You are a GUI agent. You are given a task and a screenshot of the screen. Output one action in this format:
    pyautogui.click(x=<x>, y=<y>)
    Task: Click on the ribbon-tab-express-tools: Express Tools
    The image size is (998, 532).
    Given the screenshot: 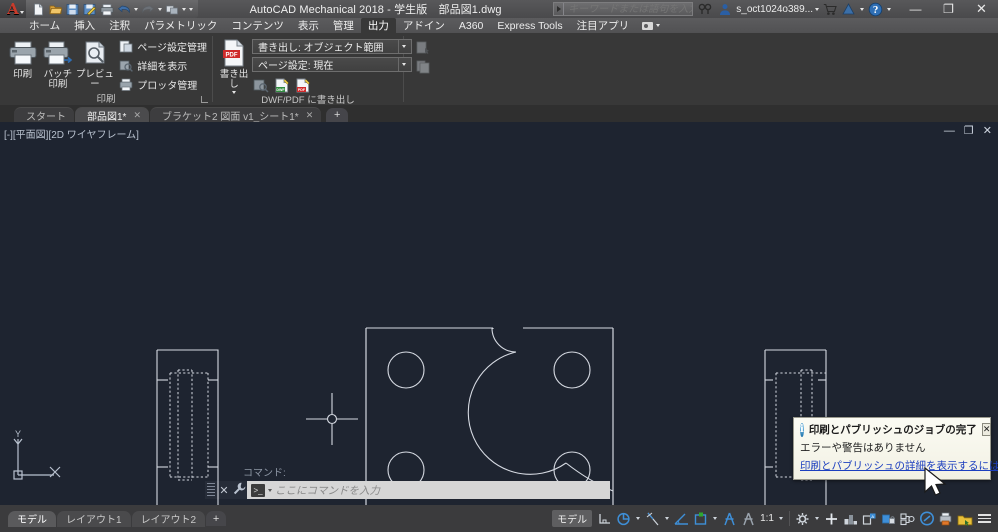 What is the action you would take?
    pyautogui.click(x=529, y=25)
    